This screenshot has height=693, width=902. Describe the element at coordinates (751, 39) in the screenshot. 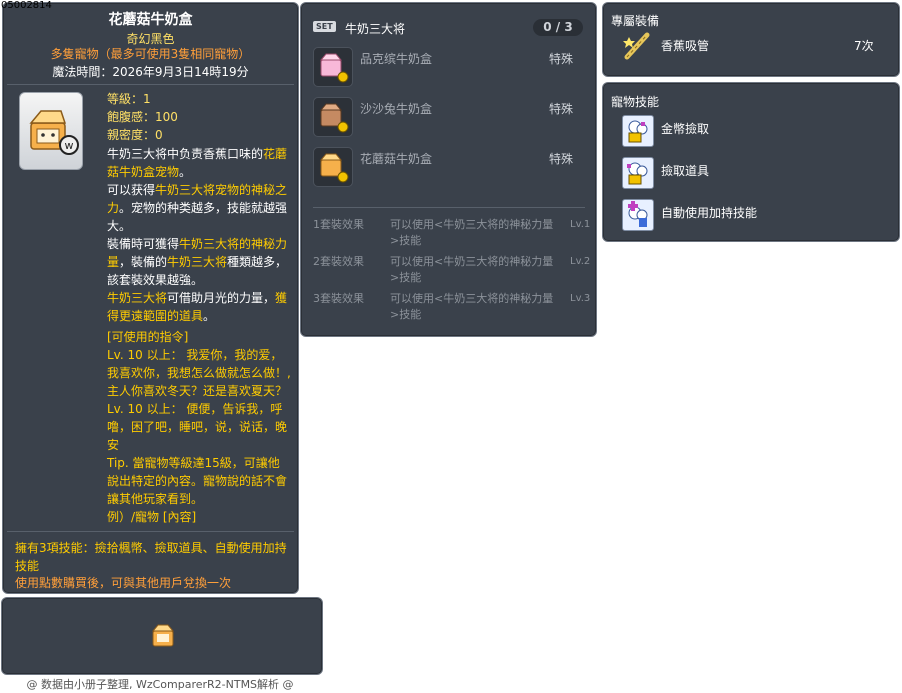

I see `exclusive-equip-panel: 專屬裝備 香蕉吸管 7次` at that location.